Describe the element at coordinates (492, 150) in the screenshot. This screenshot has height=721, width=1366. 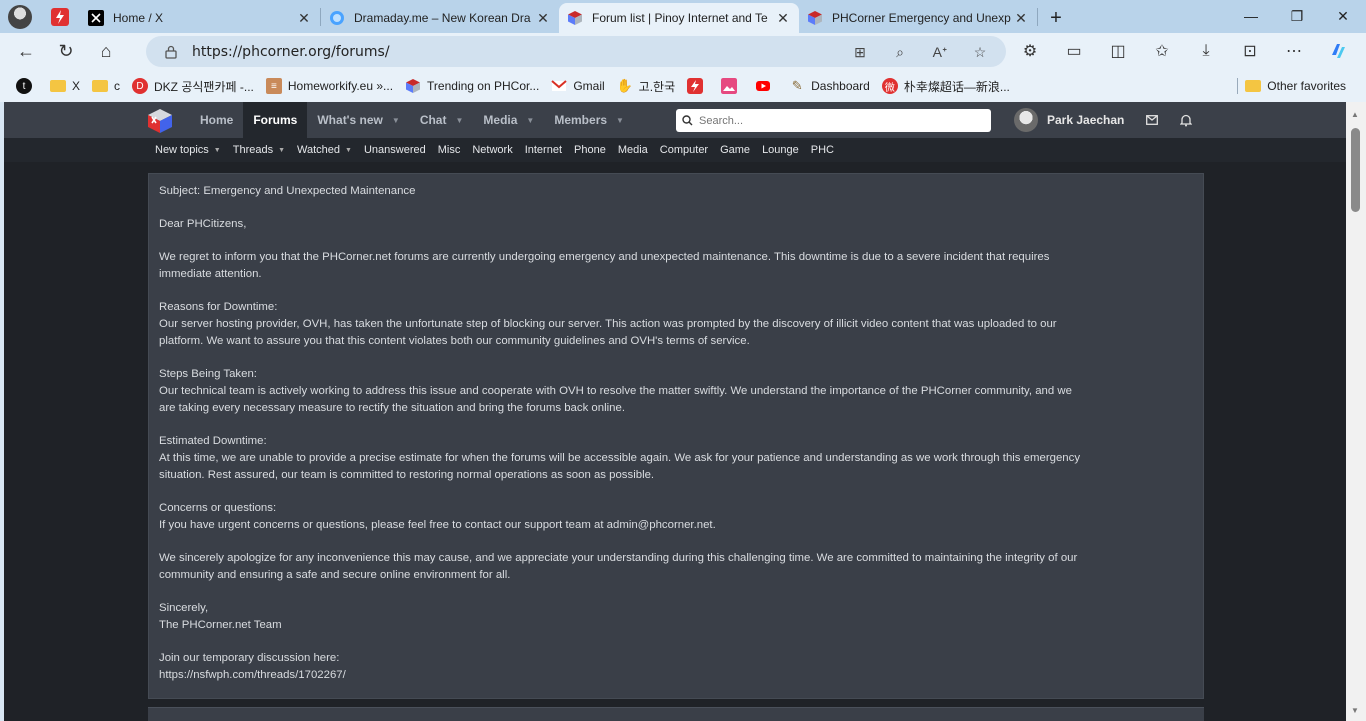
I see `subnav-network: Network` at that location.